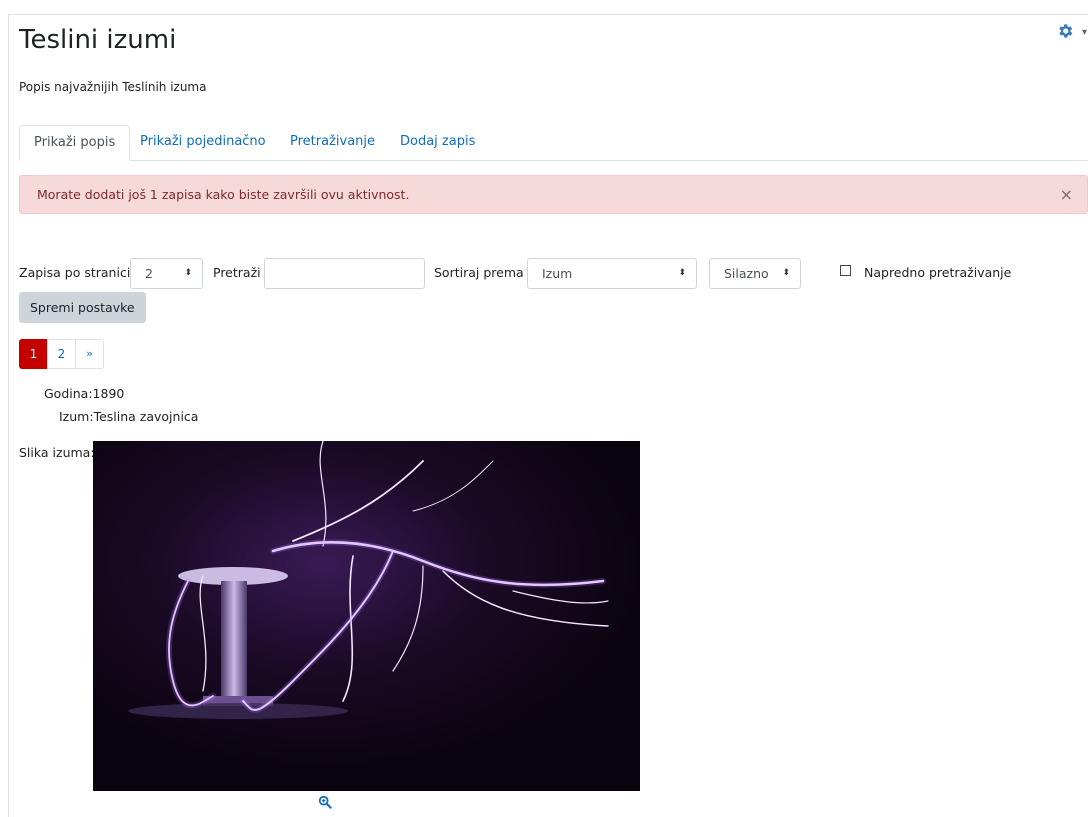 The image size is (1088, 817). I want to click on year-field: Godina:1890, so click(84, 393).